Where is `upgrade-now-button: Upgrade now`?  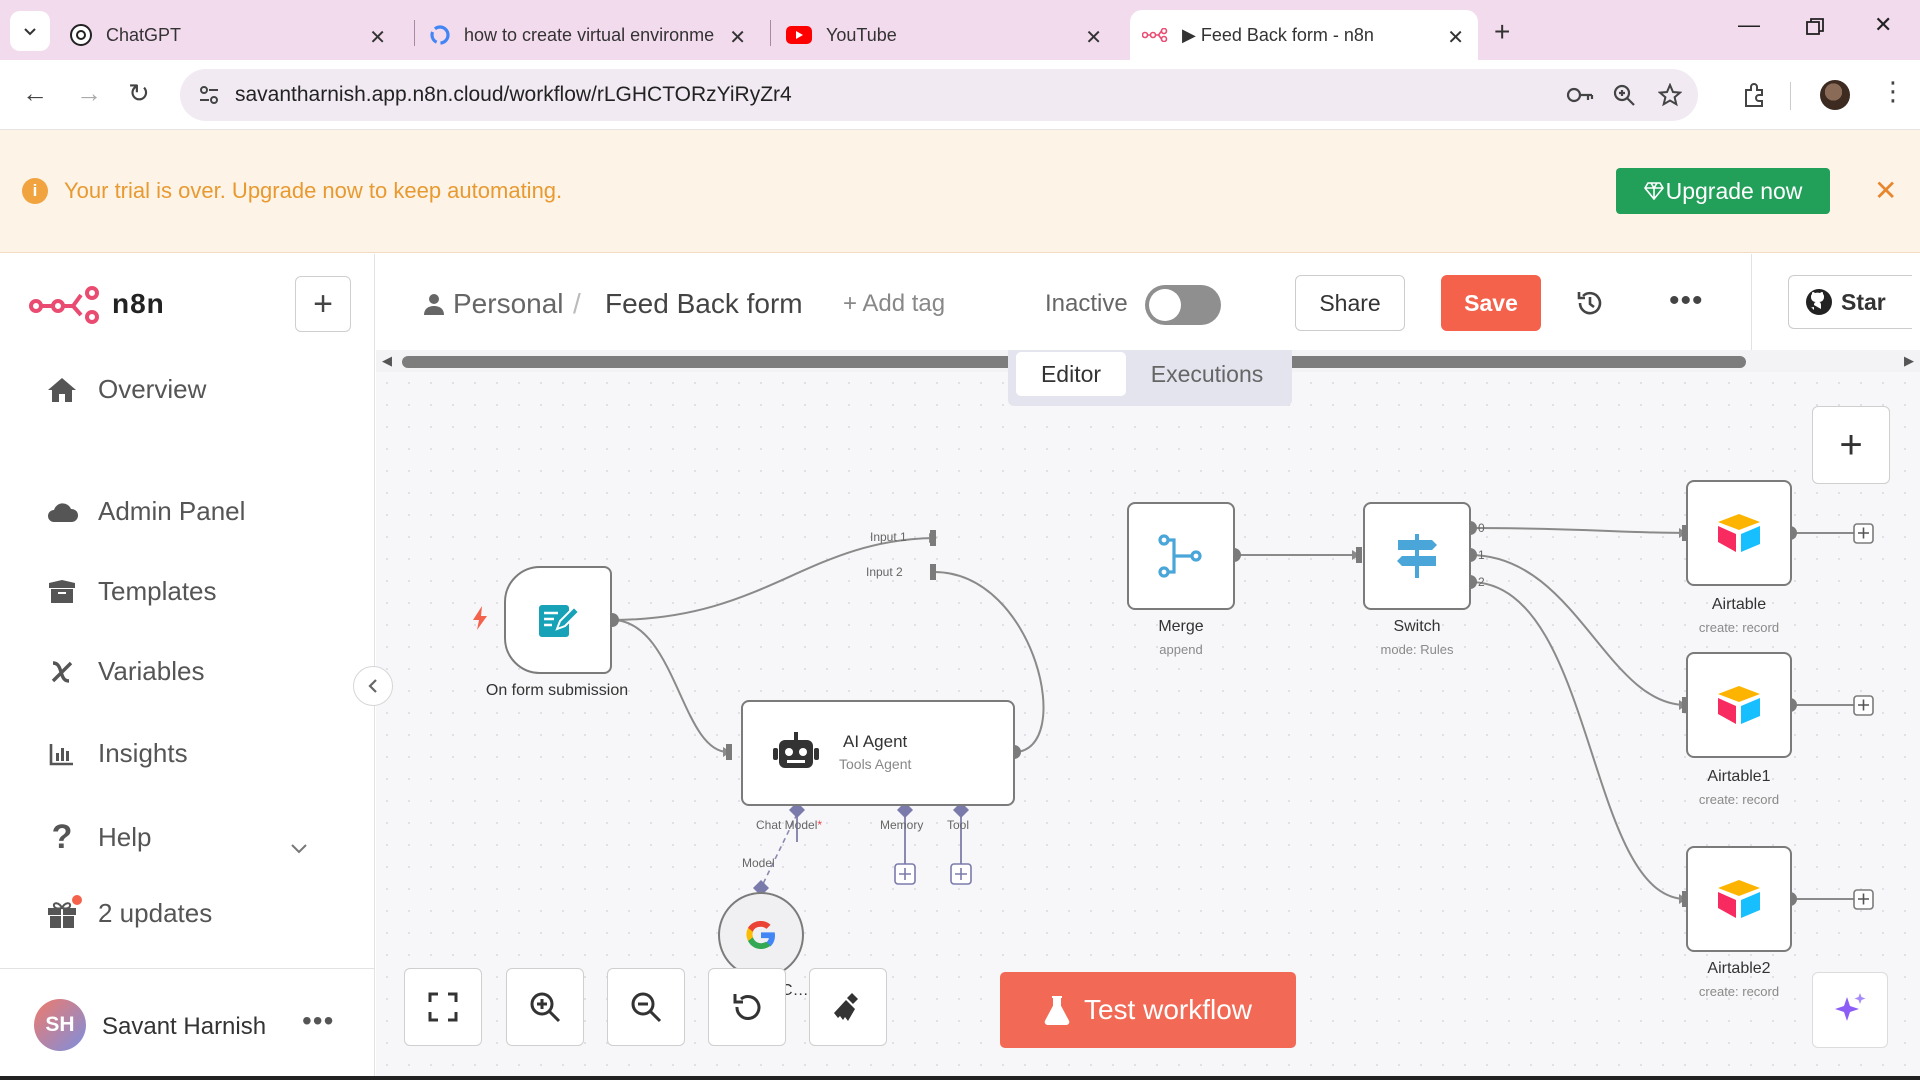
upgrade-now-button: Upgrade now is located at coordinates (1723, 191).